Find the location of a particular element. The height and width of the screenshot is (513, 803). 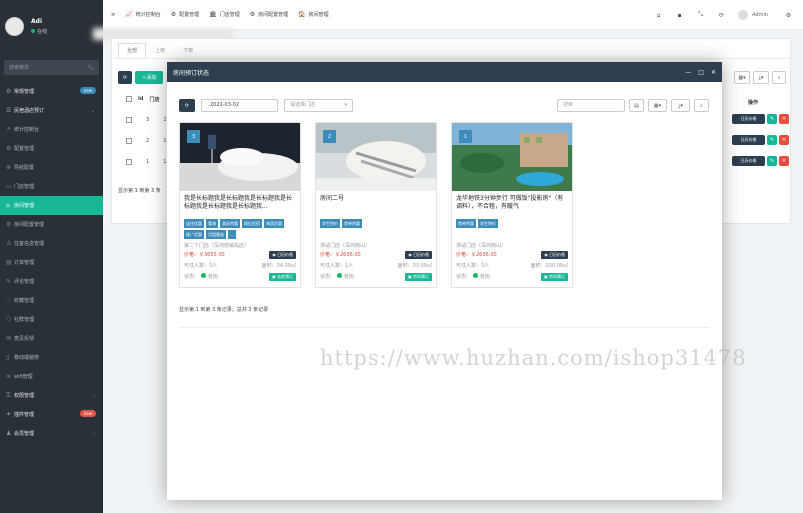

add-button: ＋添加 is located at coordinates (149, 77).